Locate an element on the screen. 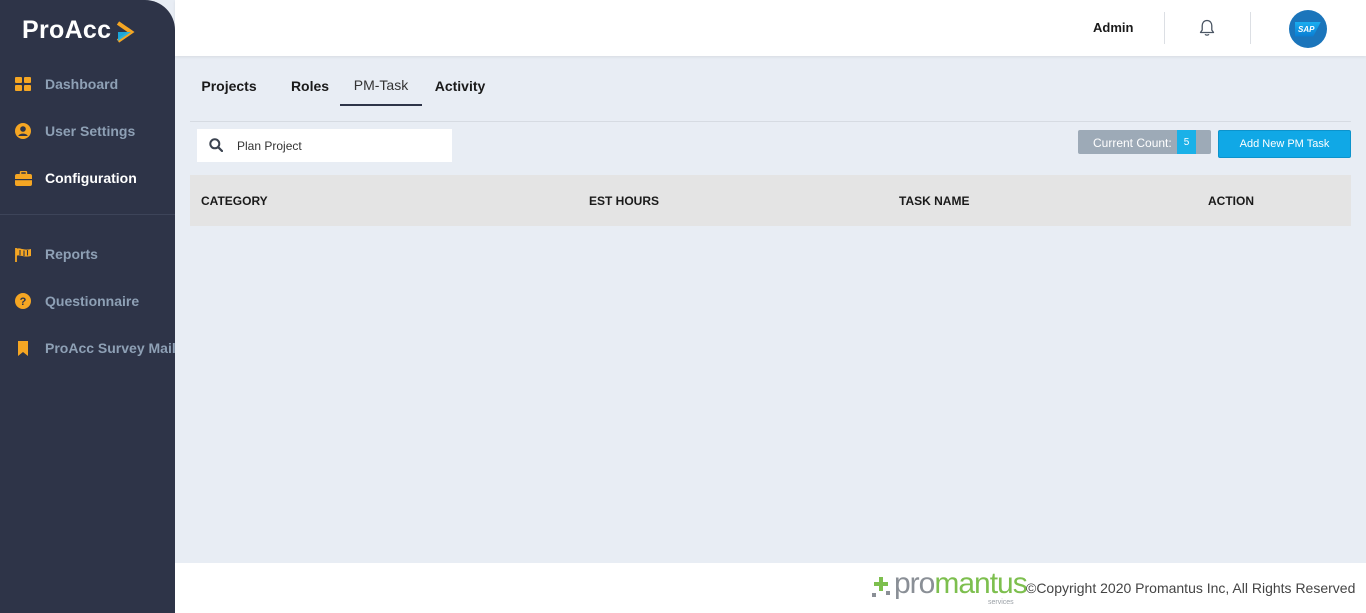 The image size is (1366, 613). sidebar-item-dashboard: Dashboard is located at coordinates (87, 84).